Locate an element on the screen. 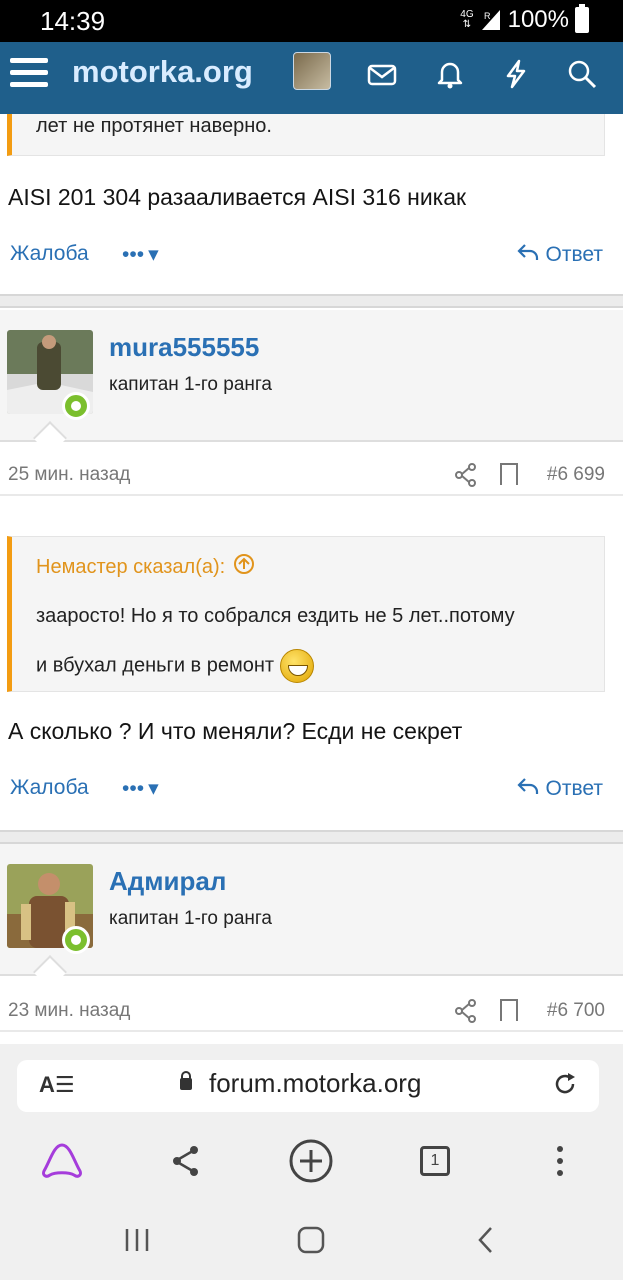  recent-apps-icon is located at coordinates (137, 1240).